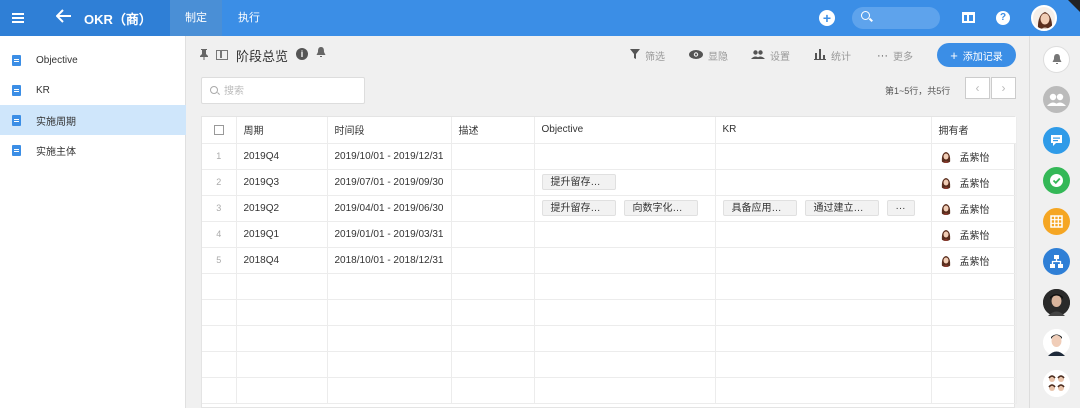 Image resolution: width=1080 pixels, height=408 pixels. What do you see at coordinates (895, 56) in the screenshot?
I see `more-button: ··· 更多` at bounding box center [895, 56].